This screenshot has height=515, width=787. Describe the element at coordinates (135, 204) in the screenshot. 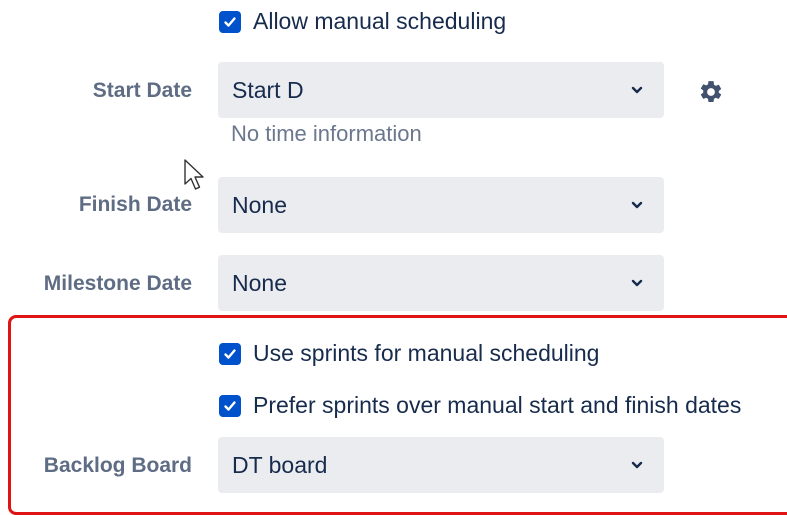

I see `finish-date-label: Finish Date` at that location.